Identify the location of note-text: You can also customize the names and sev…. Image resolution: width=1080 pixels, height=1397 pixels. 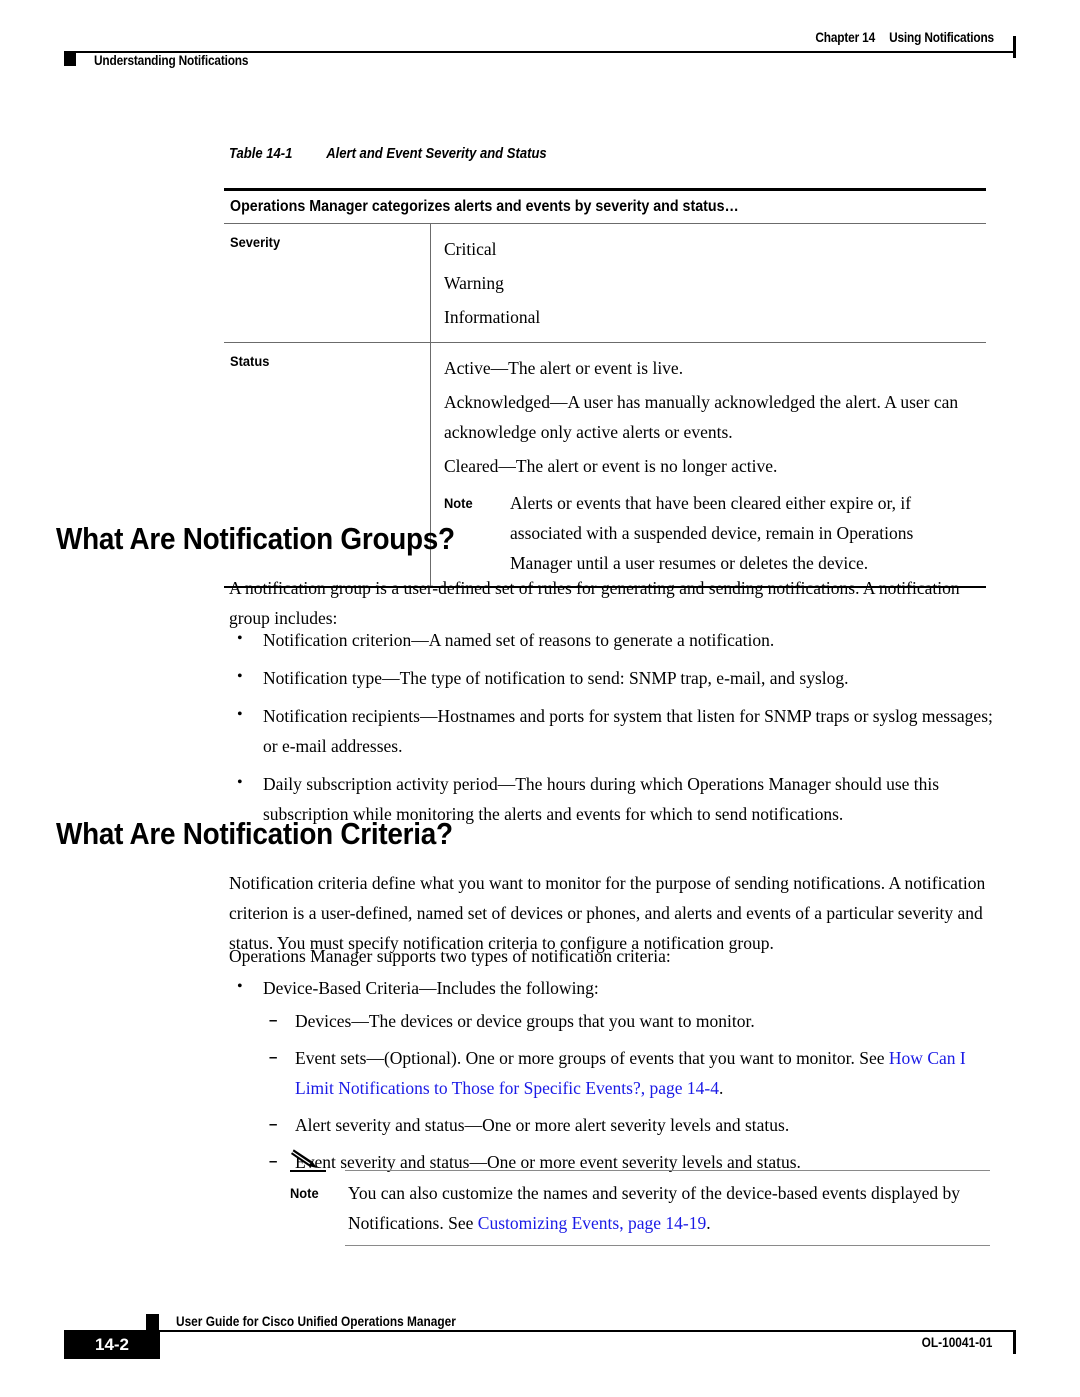
(669, 1208).